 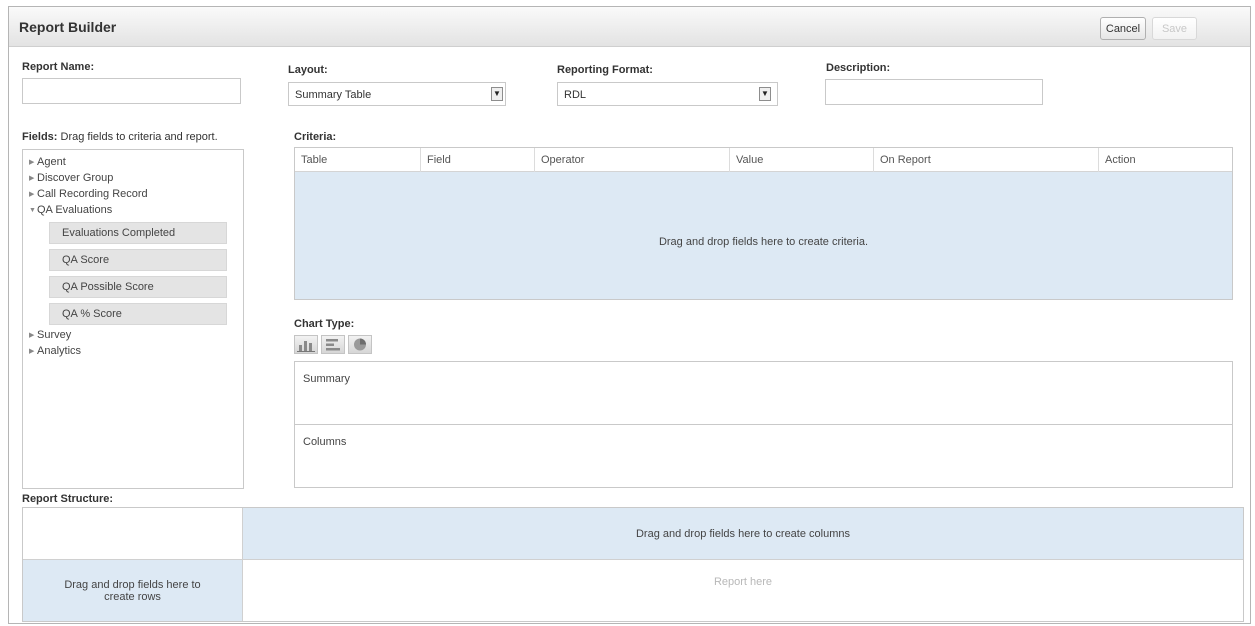 What do you see at coordinates (33, 210) in the screenshot?
I see `collapse-arrow-icon: ▼` at bounding box center [33, 210].